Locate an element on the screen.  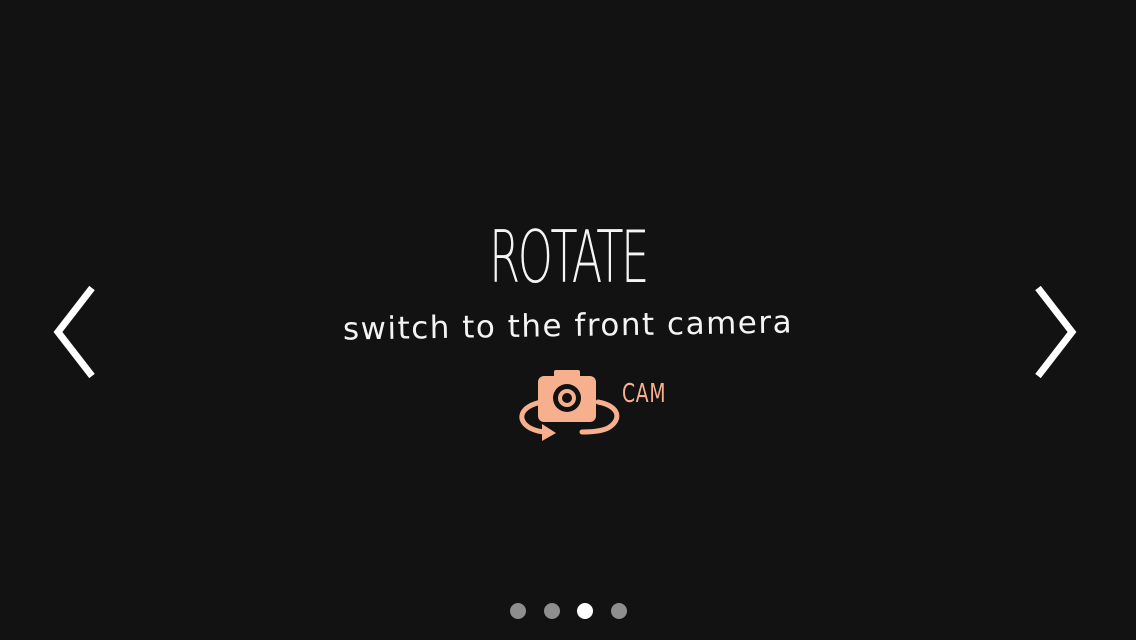
slide-title: ROTATE is located at coordinates (569, 257).